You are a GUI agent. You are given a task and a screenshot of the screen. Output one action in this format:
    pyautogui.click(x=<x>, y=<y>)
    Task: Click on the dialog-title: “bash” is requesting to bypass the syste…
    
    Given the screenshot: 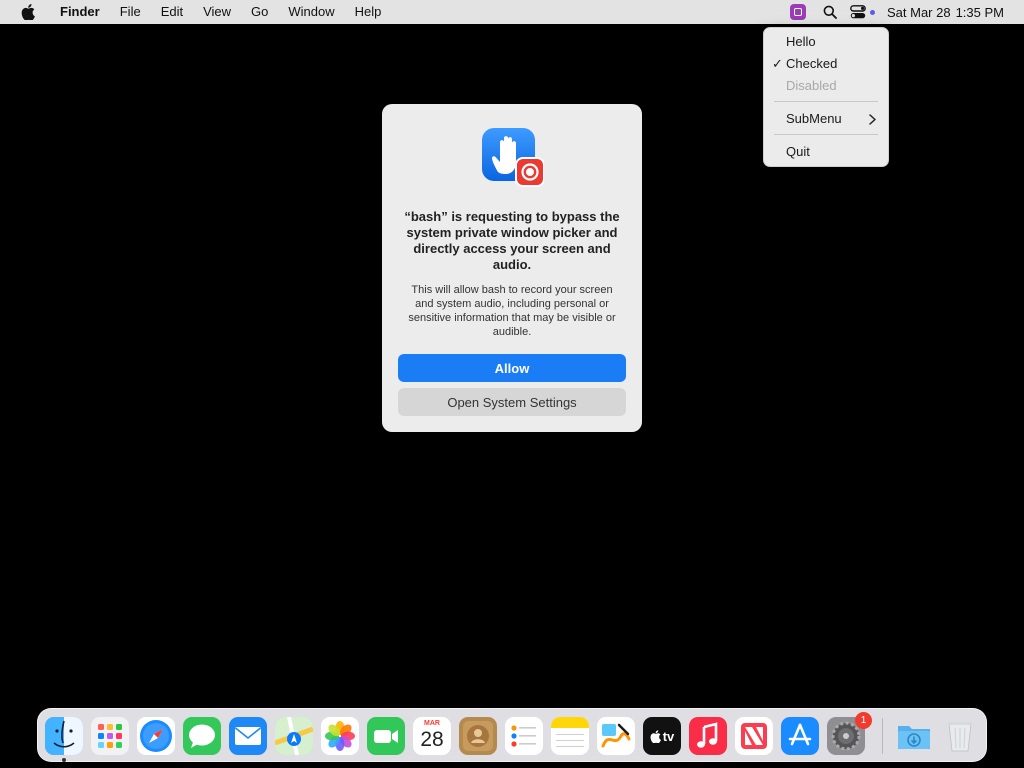 What is the action you would take?
    pyautogui.click(x=512, y=240)
    